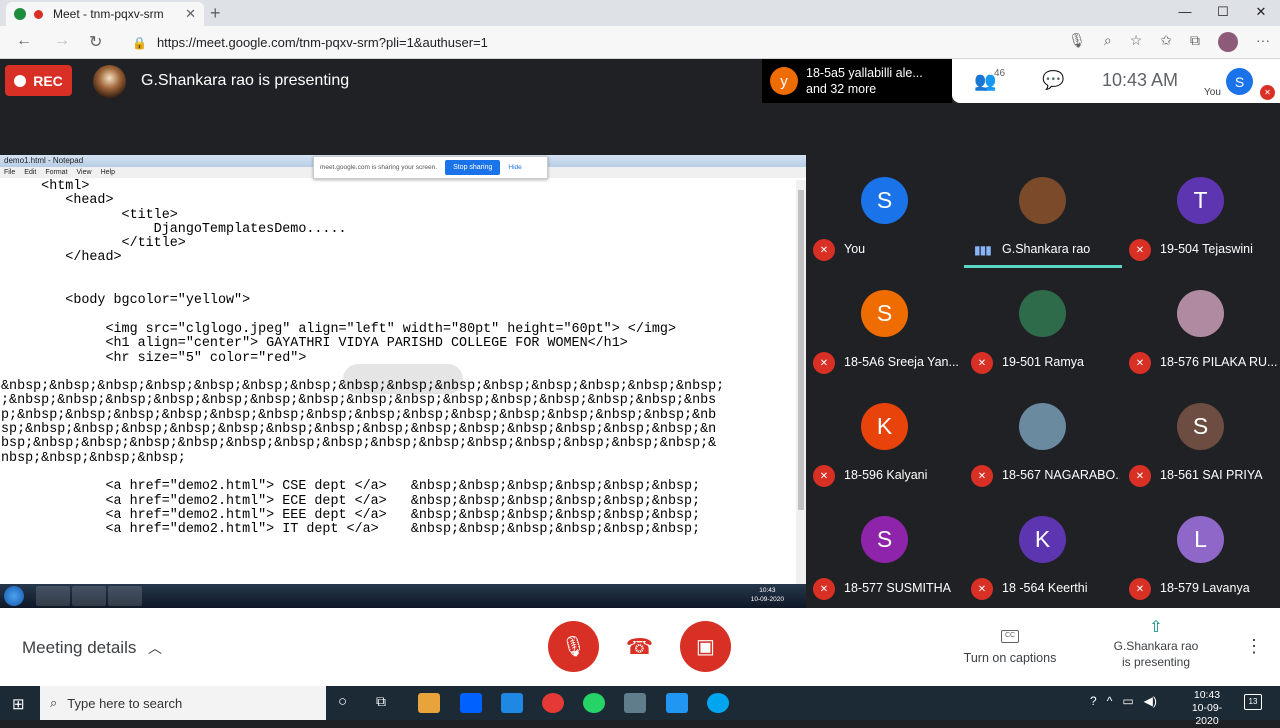 This screenshot has height=728, width=1280. Describe the element at coordinates (24, 41) in the screenshot. I see `back-icon: ←` at that location.